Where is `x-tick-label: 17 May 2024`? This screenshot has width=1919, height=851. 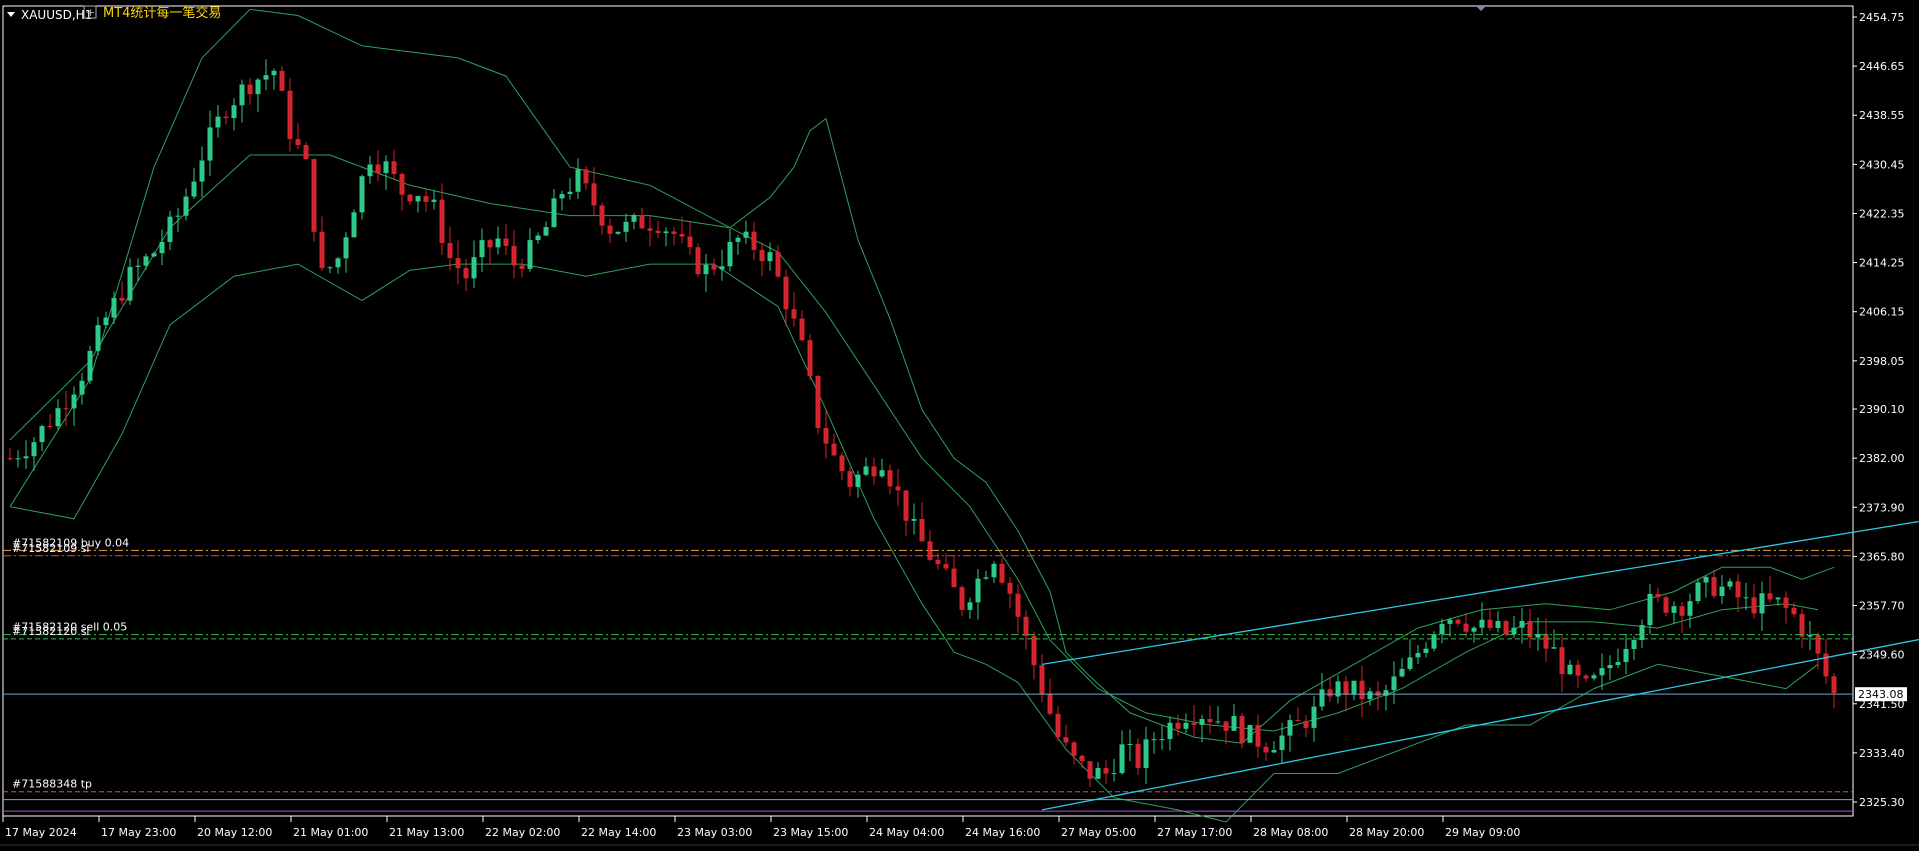 x-tick-label: 17 May 2024 is located at coordinates (41, 832).